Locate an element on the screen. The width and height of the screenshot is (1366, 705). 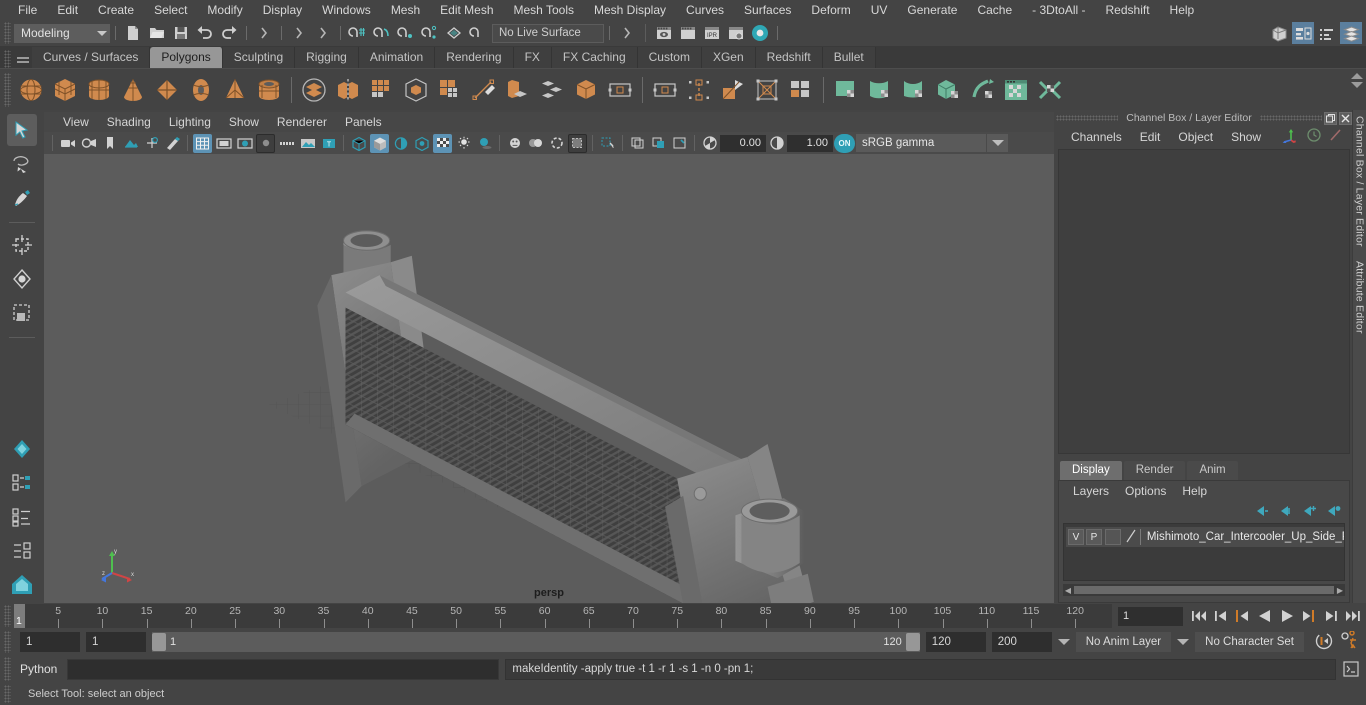
shelf-tab-custom: Custom is located at coordinates (669, 57).